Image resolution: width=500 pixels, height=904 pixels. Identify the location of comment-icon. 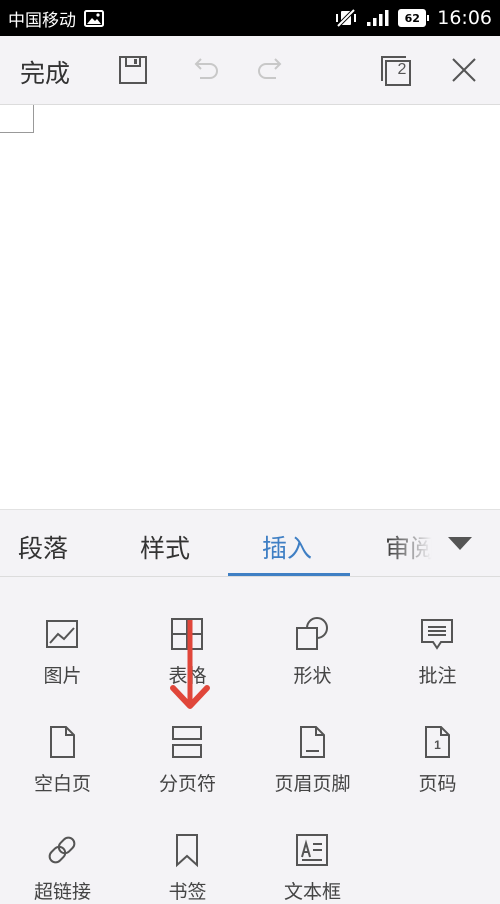
(437, 634).